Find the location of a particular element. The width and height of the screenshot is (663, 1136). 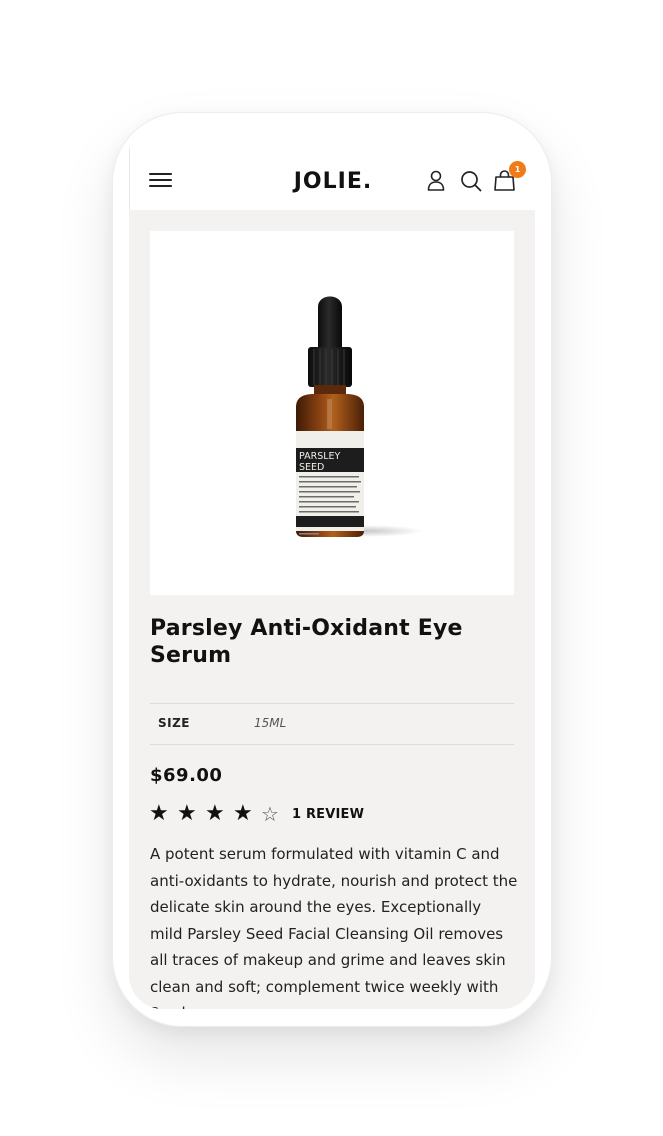

review-count-link: 1 REVIEW is located at coordinates (328, 814).